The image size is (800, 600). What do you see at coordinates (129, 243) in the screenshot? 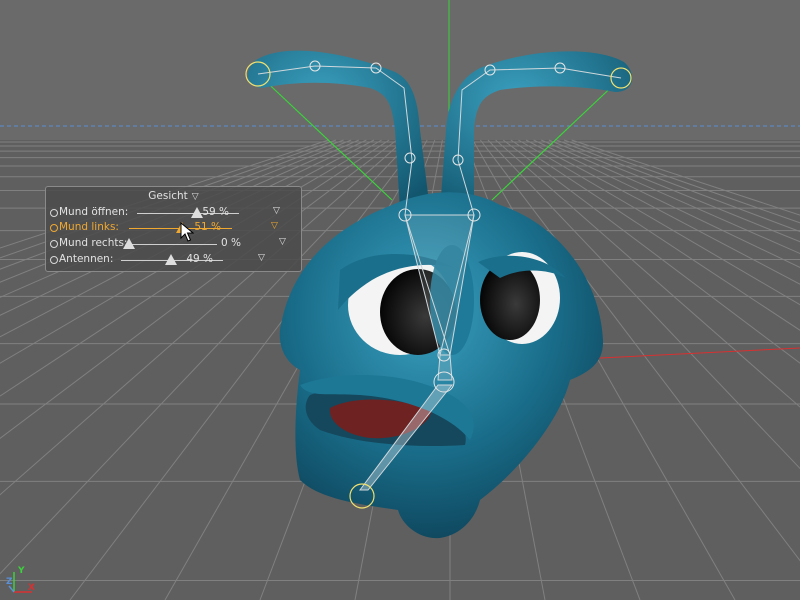
I see `slider-thumb` at bounding box center [129, 243].